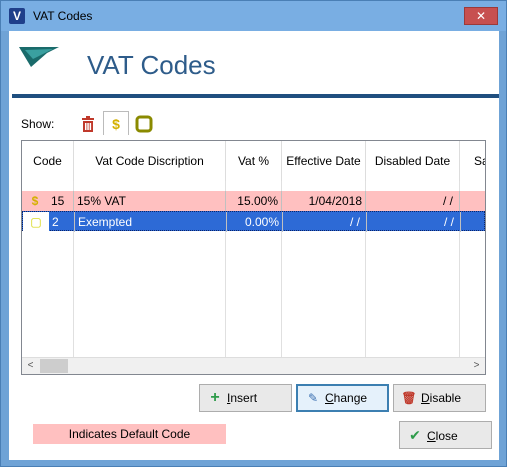 The height and width of the screenshot is (467, 507). I want to click on scroll-thumb, so click(54, 366).